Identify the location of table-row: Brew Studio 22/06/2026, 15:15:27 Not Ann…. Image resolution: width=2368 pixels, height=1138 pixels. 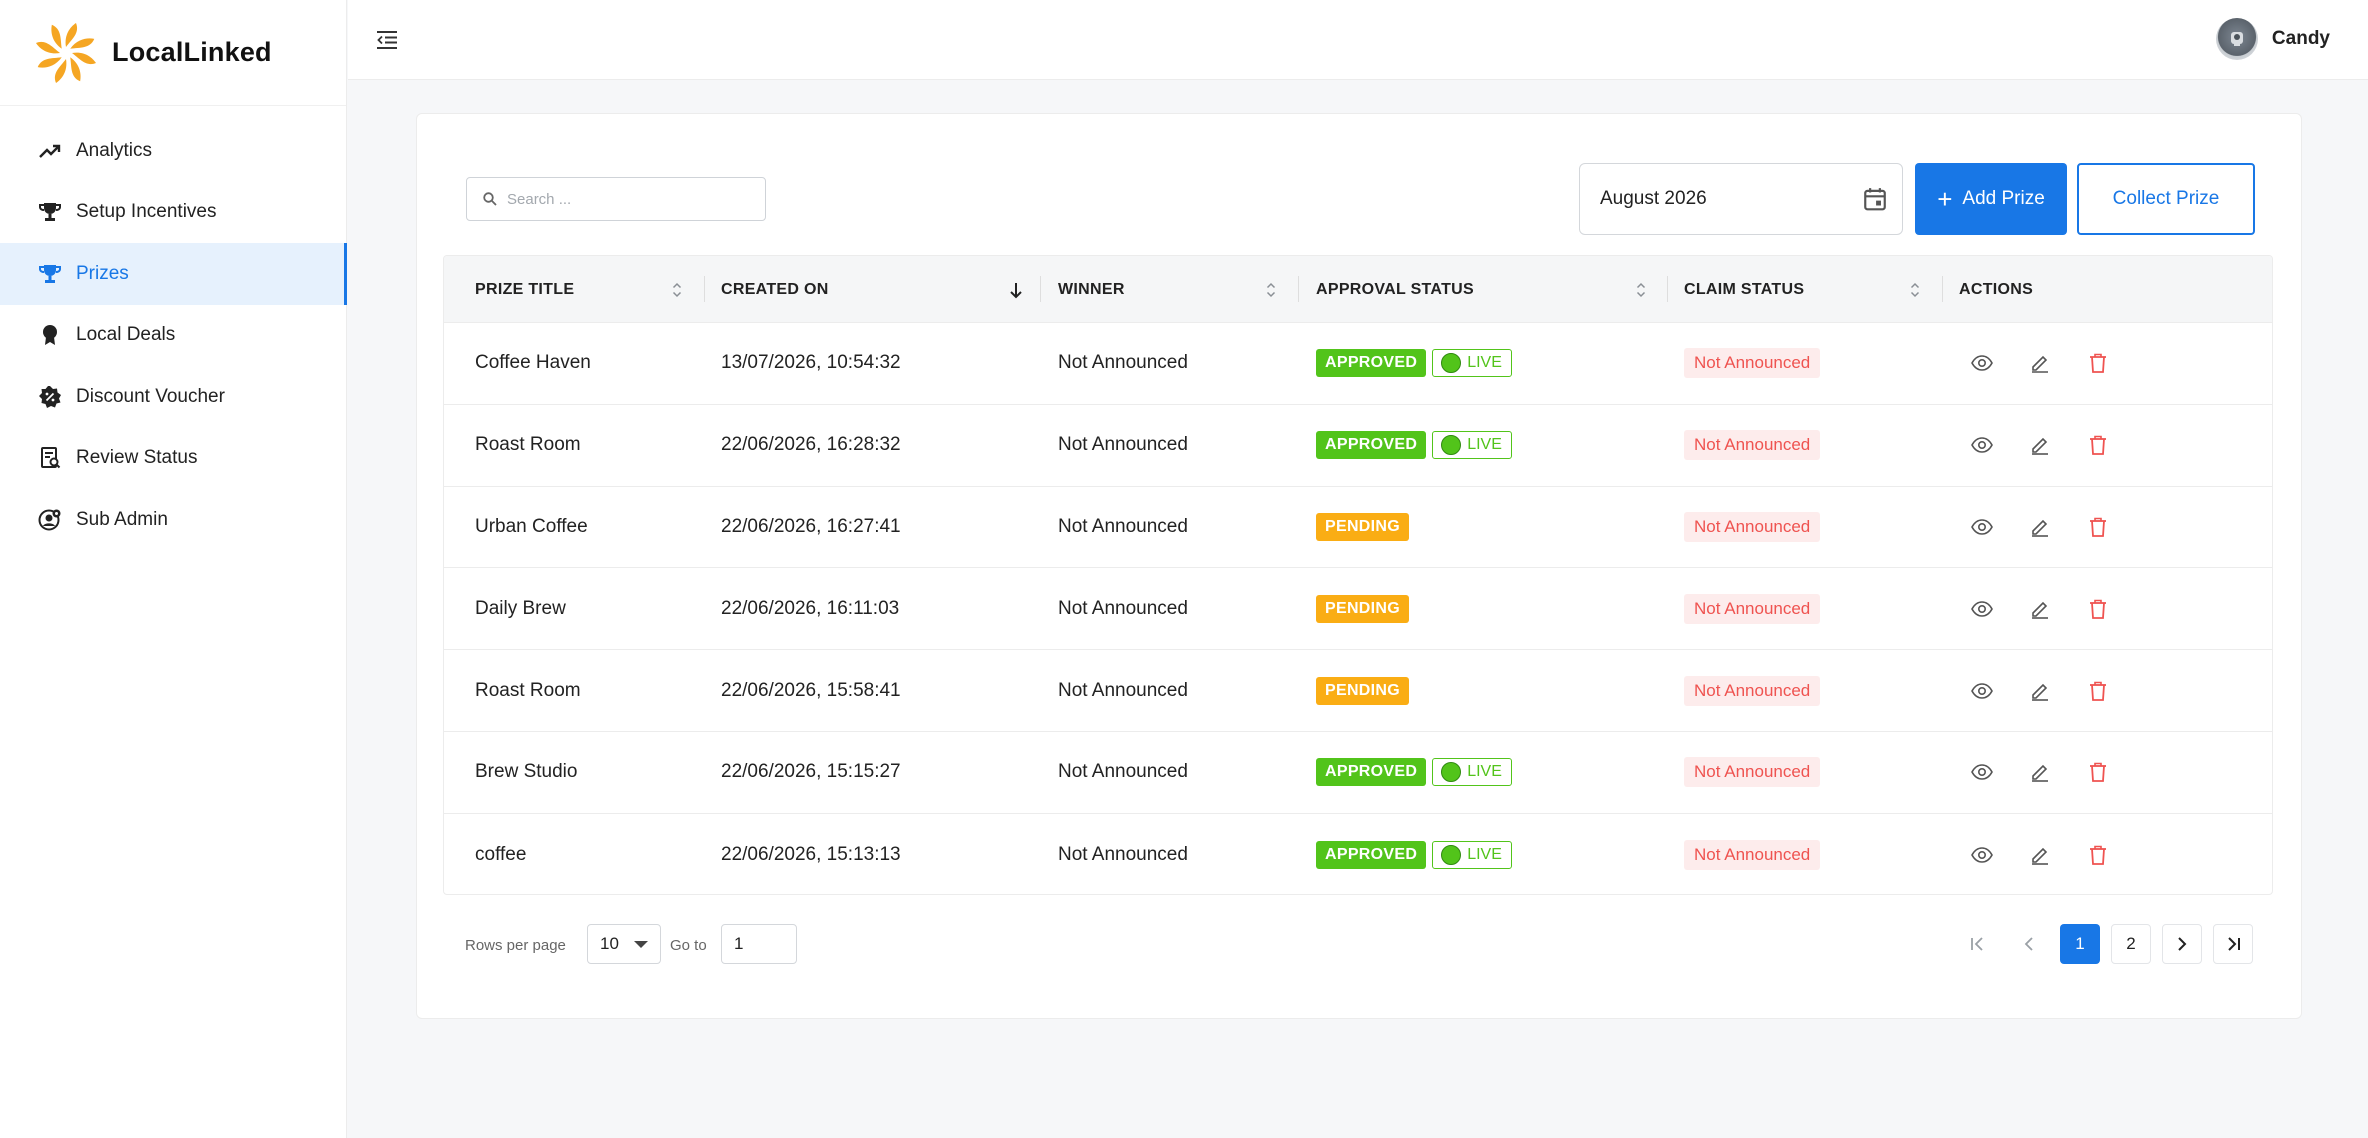
(1358, 773).